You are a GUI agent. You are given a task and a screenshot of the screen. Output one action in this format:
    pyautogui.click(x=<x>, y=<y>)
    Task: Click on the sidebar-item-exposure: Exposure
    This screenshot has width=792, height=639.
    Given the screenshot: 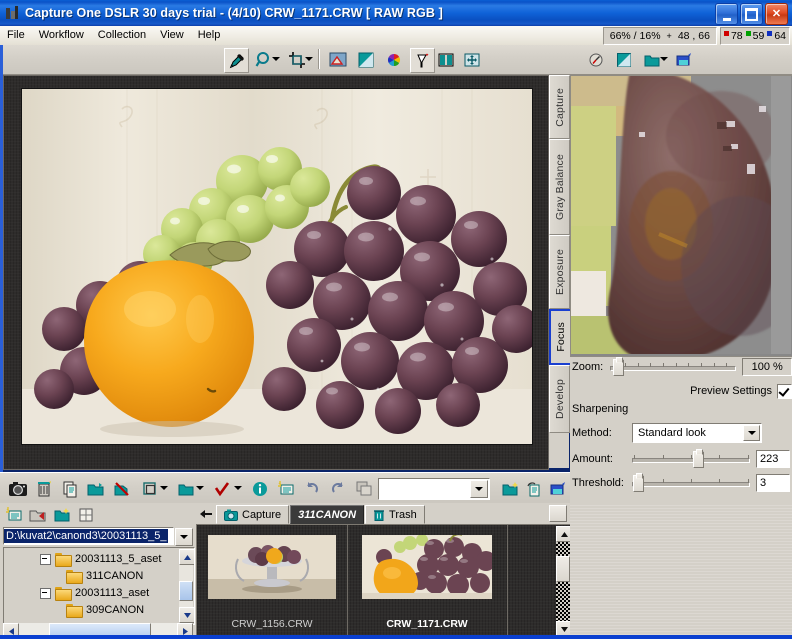 What is the action you would take?
    pyautogui.click(x=559, y=272)
    